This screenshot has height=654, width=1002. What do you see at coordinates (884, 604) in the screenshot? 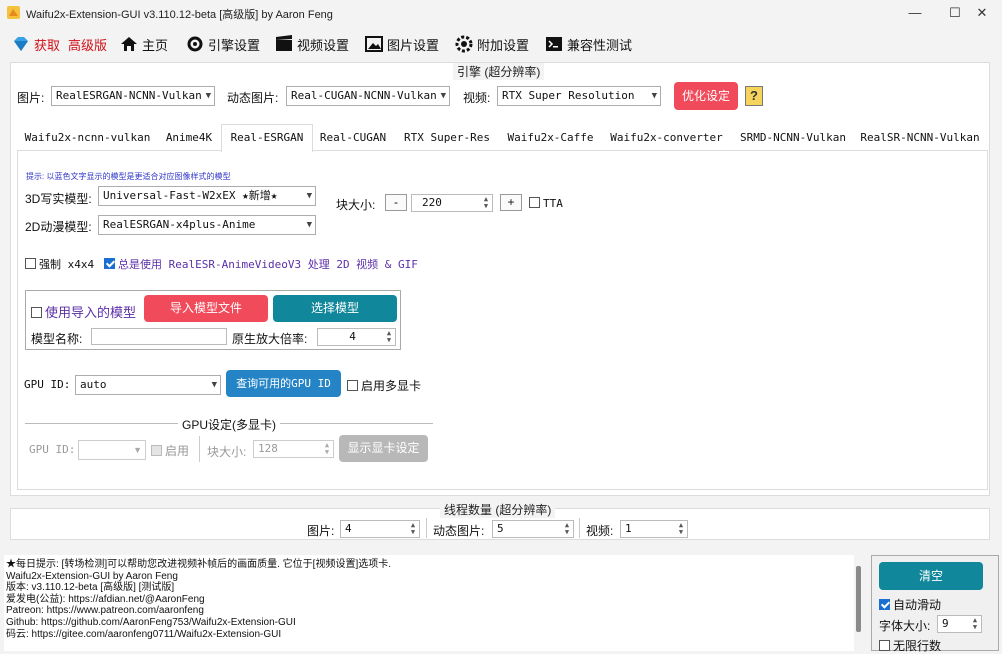
I see `autoscroll-box` at bounding box center [884, 604].